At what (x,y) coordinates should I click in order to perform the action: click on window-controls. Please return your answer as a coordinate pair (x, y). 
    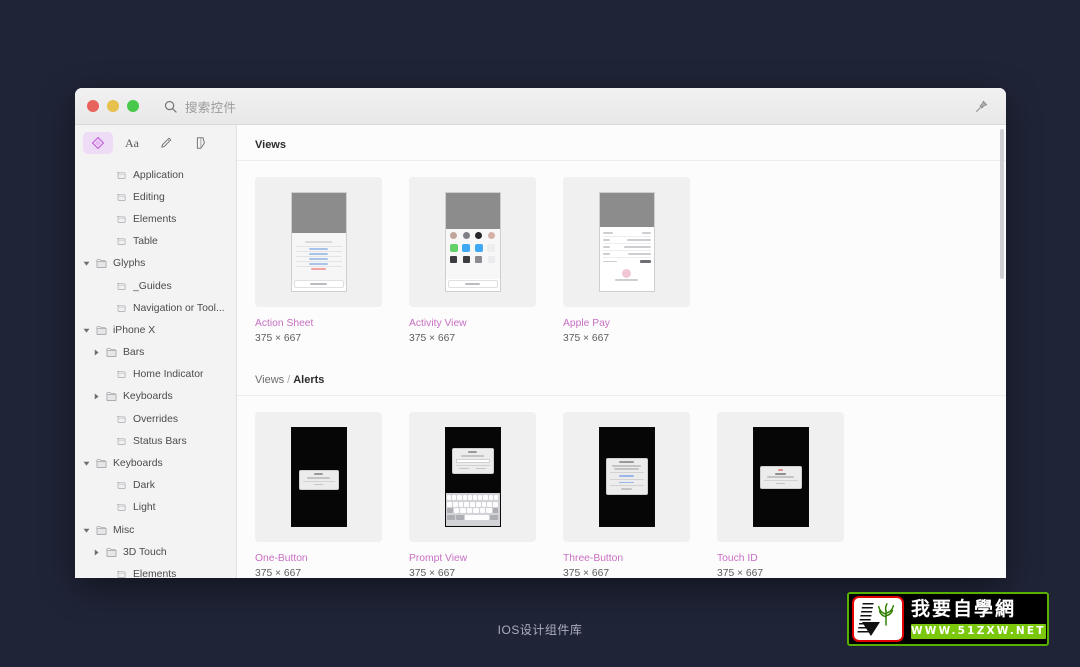
    Looking at the image, I should click on (113, 106).